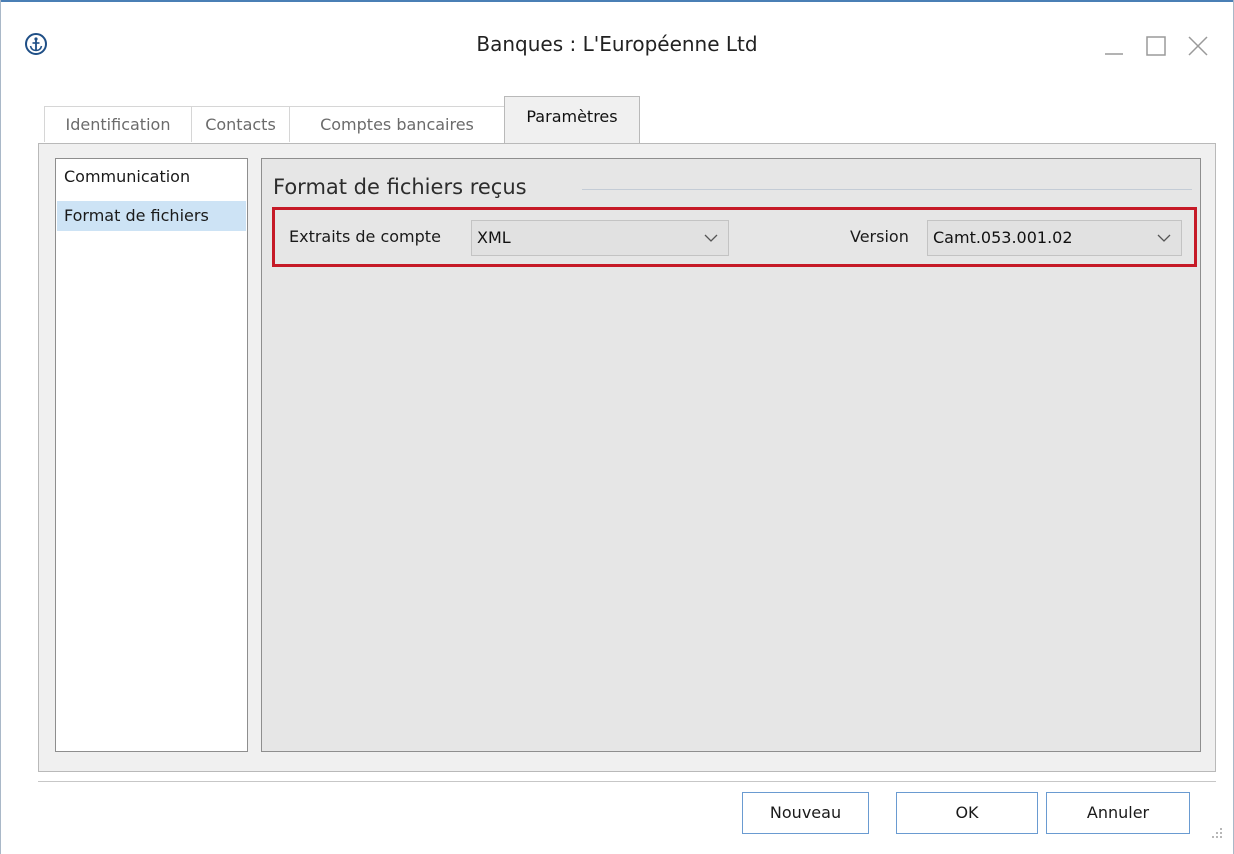 This screenshot has height=854, width=1234. I want to click on nouveau-button: Nouveau, so click(805, 813).